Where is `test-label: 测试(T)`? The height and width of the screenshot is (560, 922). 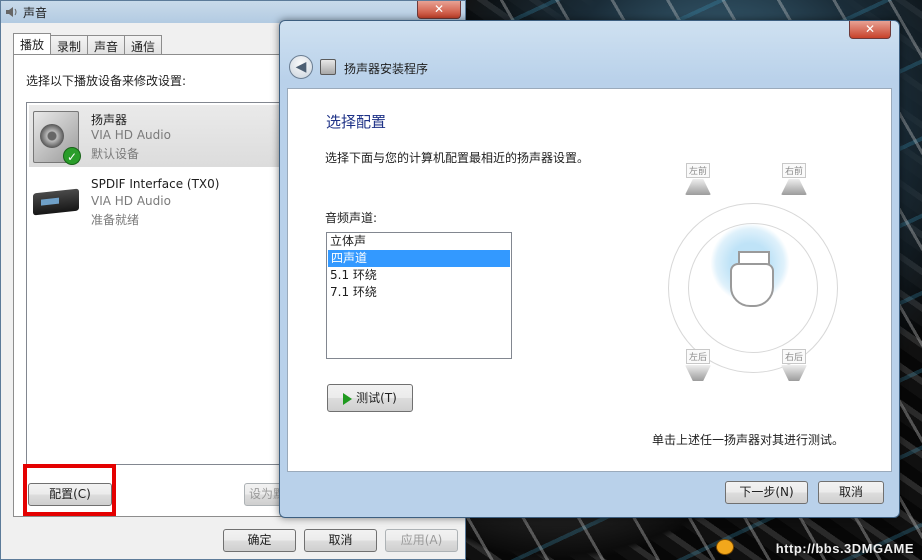 test-label: 测试(T) is located at coordinates (376, 398).